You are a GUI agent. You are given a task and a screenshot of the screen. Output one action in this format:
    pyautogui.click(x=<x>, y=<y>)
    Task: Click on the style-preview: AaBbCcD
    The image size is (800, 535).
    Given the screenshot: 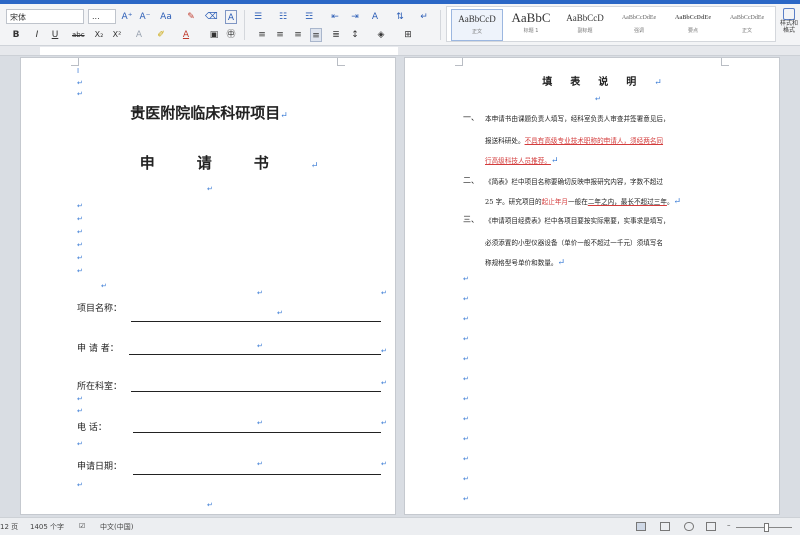 What is the action you would take?
    pyautogui.click(x=585, y=18)
    